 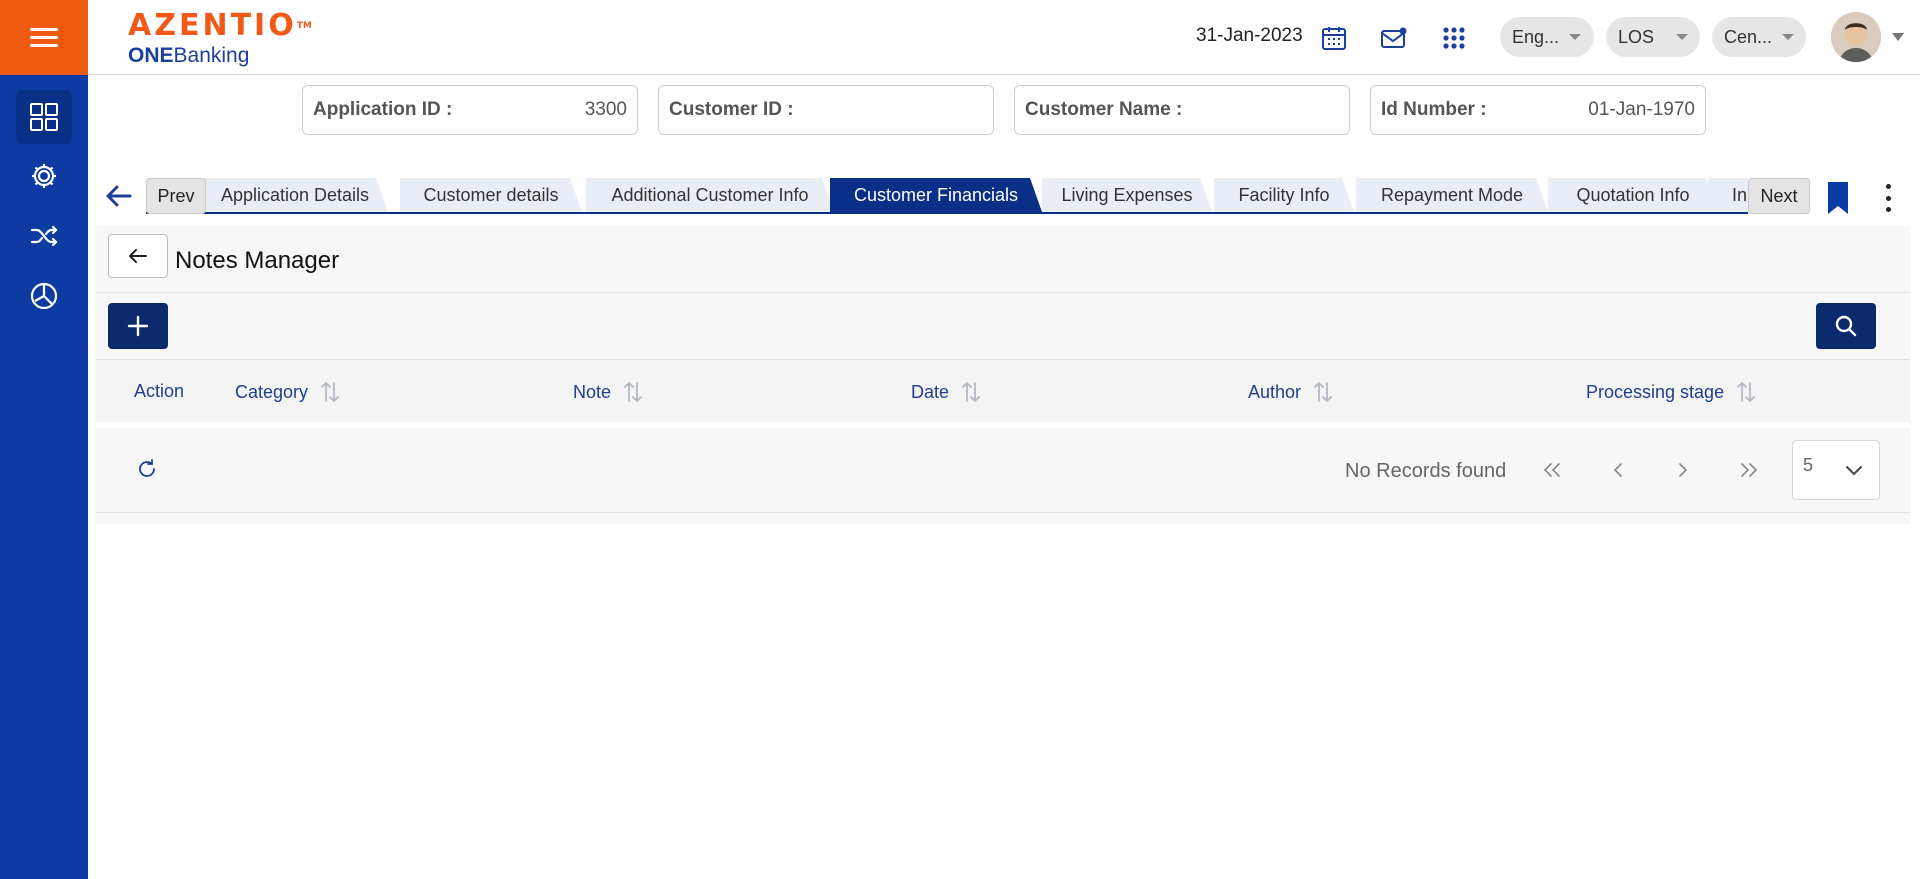 What do you see at coordinates (470, 110) in the screenshot?
I see `application-id-card: Application ID :3300` at bounding box center [470, 110].